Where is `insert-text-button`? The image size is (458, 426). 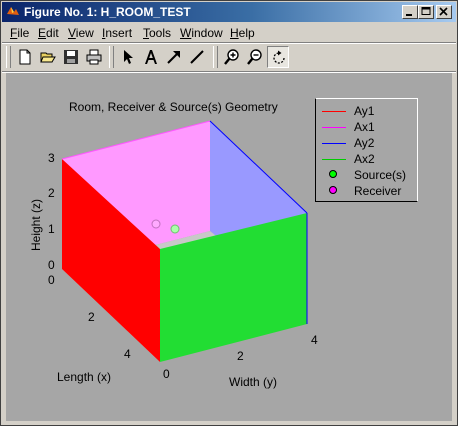
insert-text-button is located at coordinates (151, 57).